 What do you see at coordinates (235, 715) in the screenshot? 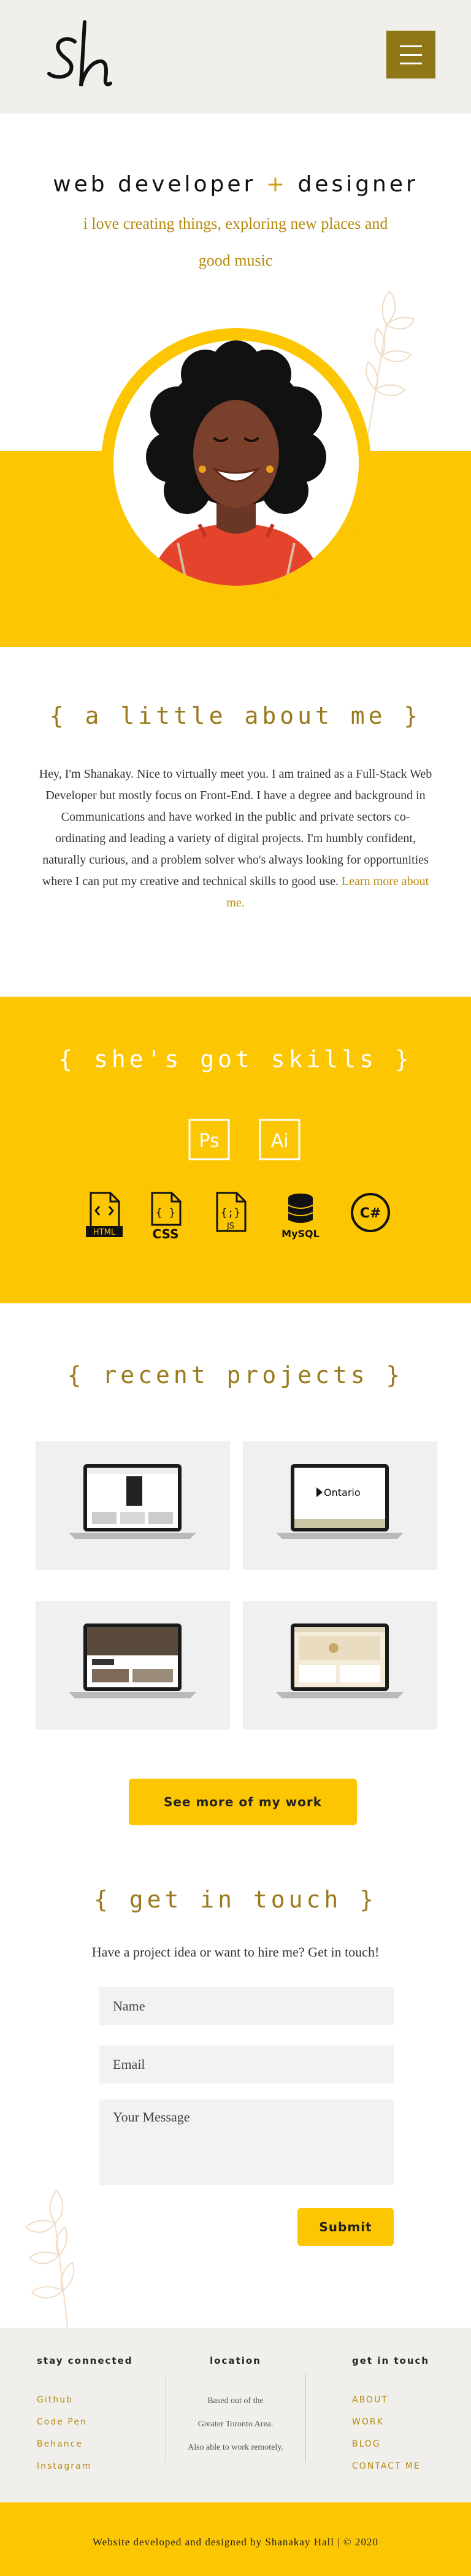
I see `about-title: { a little about me }` at bounding box center [235, 715].